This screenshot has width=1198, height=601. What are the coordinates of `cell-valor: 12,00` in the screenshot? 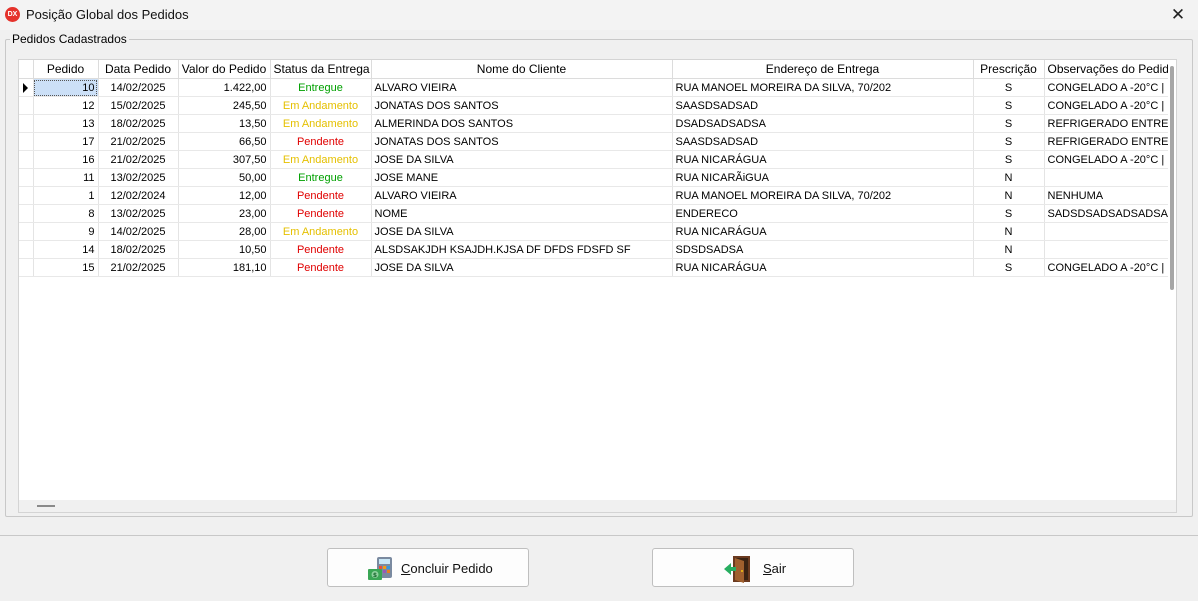 It's located at (224, 195).